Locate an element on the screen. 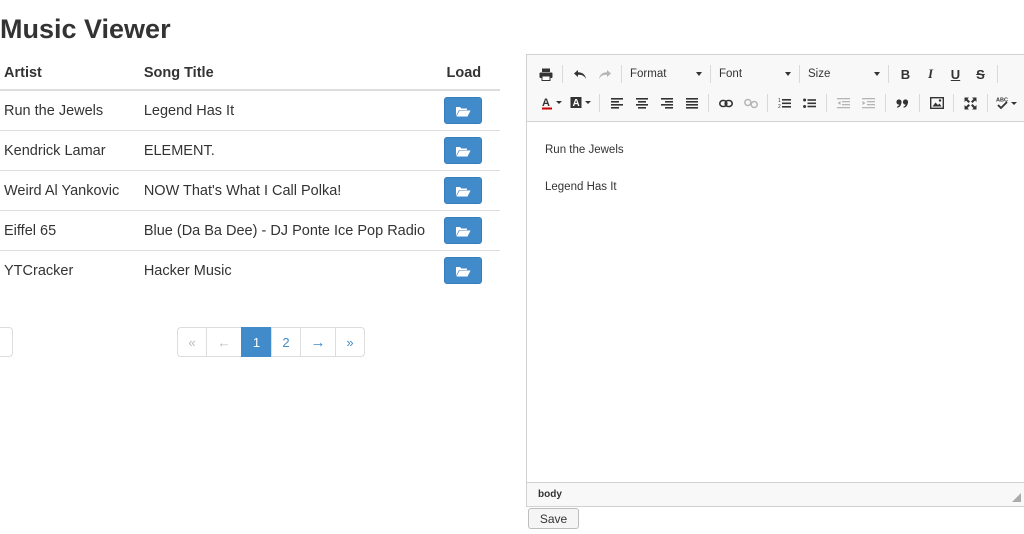 The image size is (1024, 534). song-title-cell: NOW That's What I Call Polka! is located at coordinates (289, 190).